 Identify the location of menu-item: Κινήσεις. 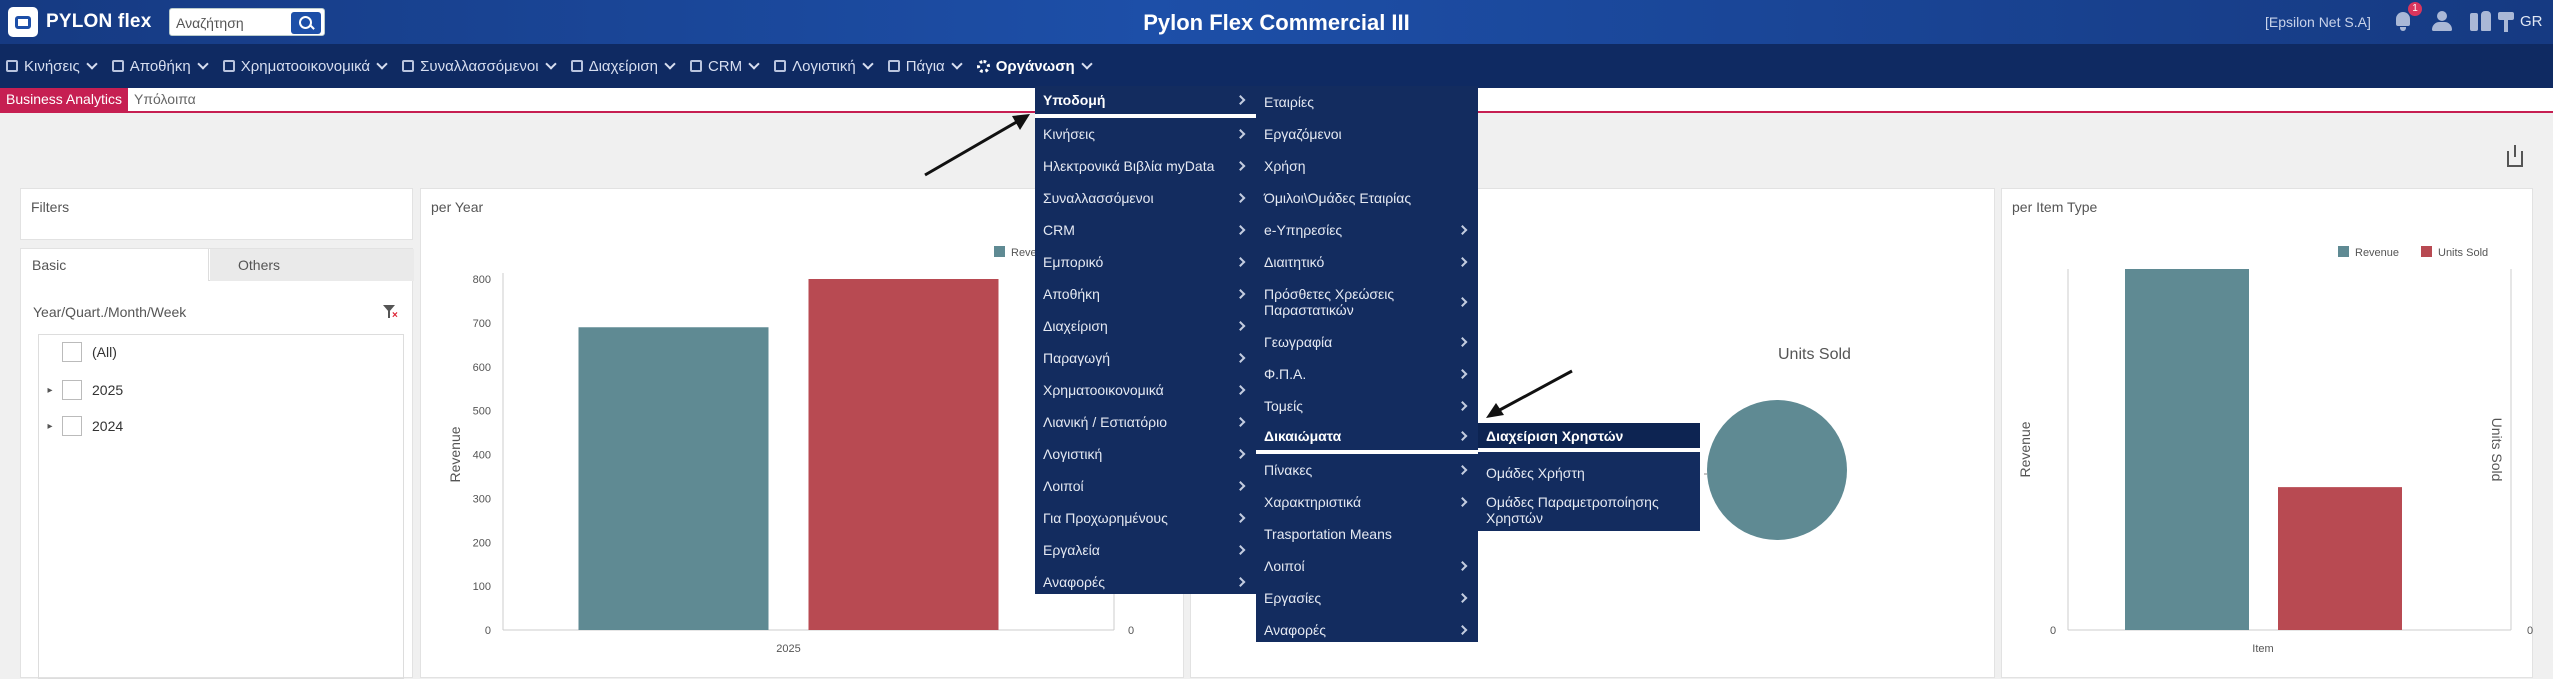
(1145, 134).